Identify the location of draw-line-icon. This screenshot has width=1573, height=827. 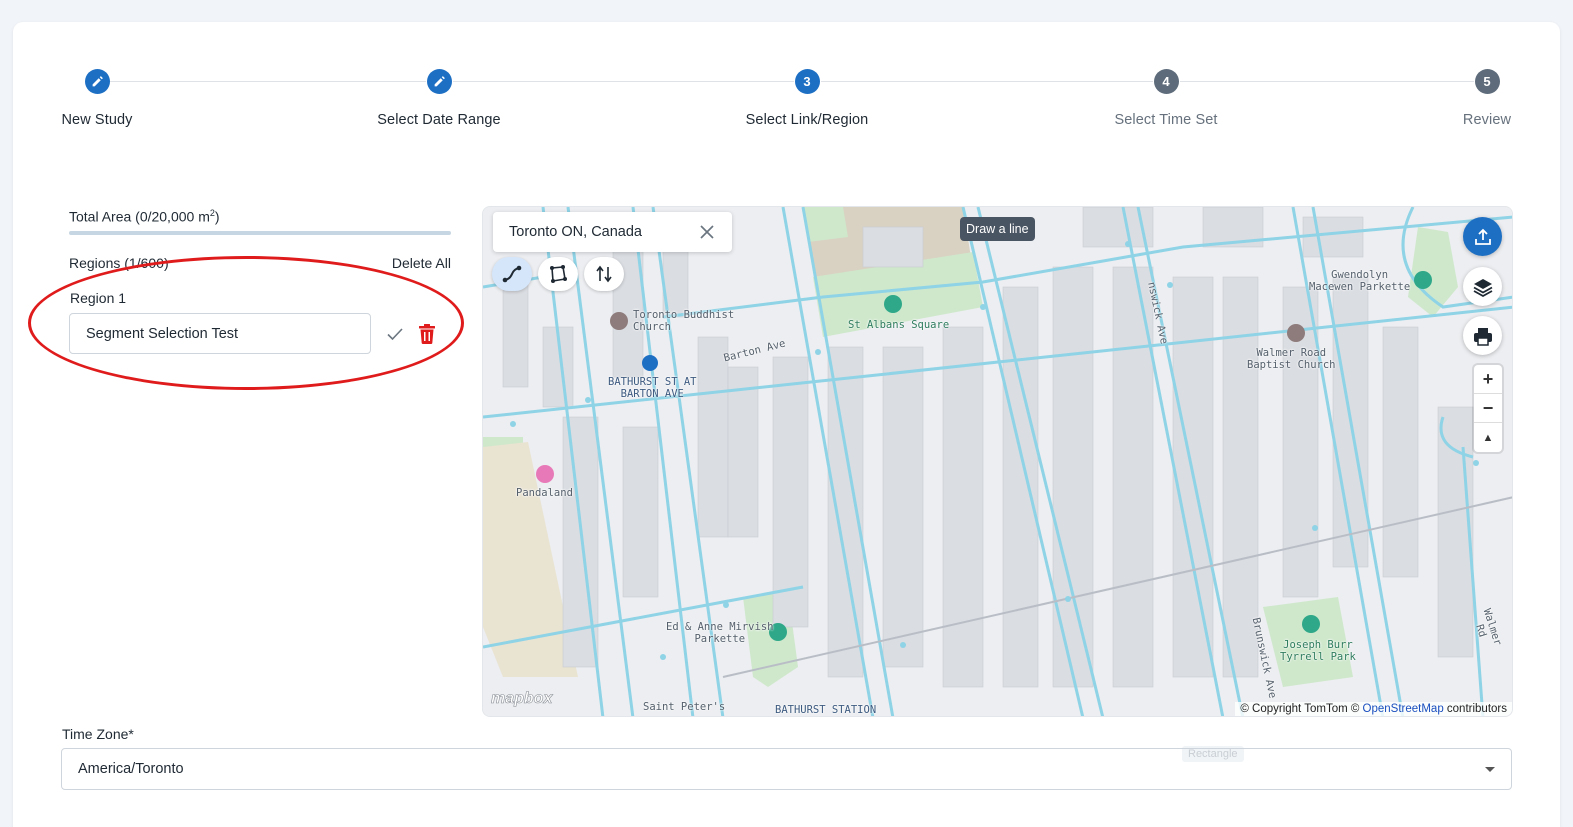
(512, 274).